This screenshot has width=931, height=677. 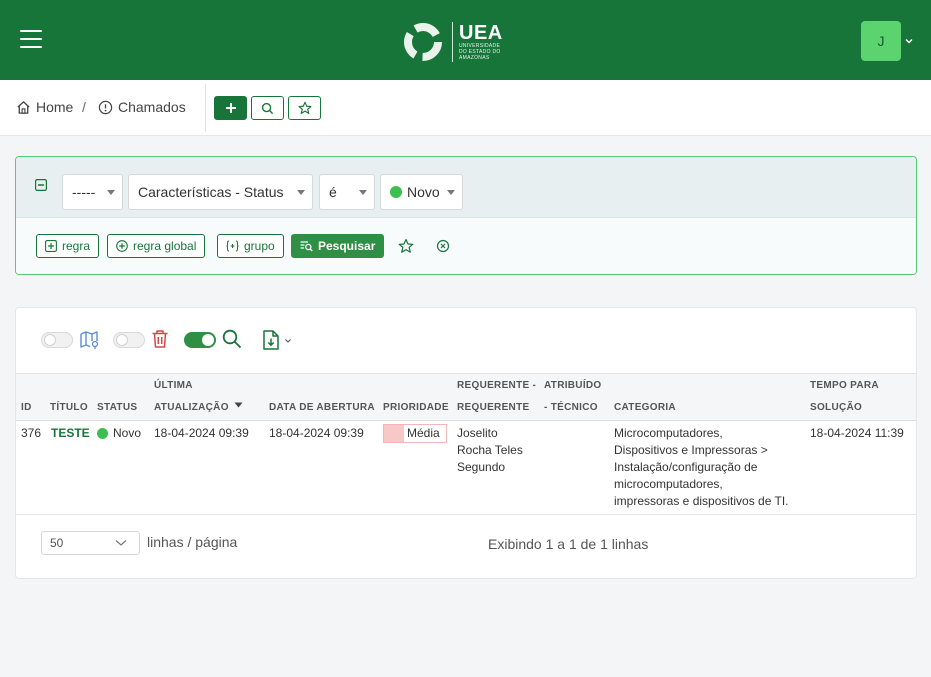 I want to click on search-toggle, so click(x=200, y=340).